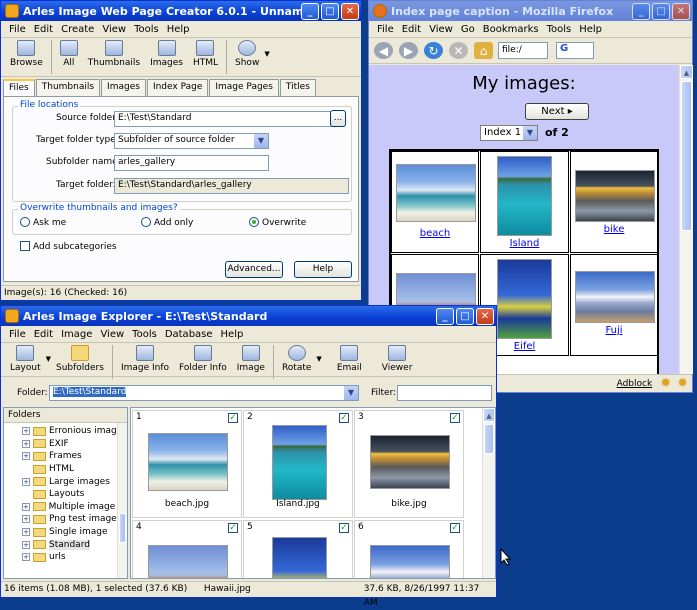 This screenshot has height=610, width=697. What do you see at coordinates (511, 29) in the screenshot?
I see `menu-bookmarks: Bookmarks` at bounding box center [511, 29].